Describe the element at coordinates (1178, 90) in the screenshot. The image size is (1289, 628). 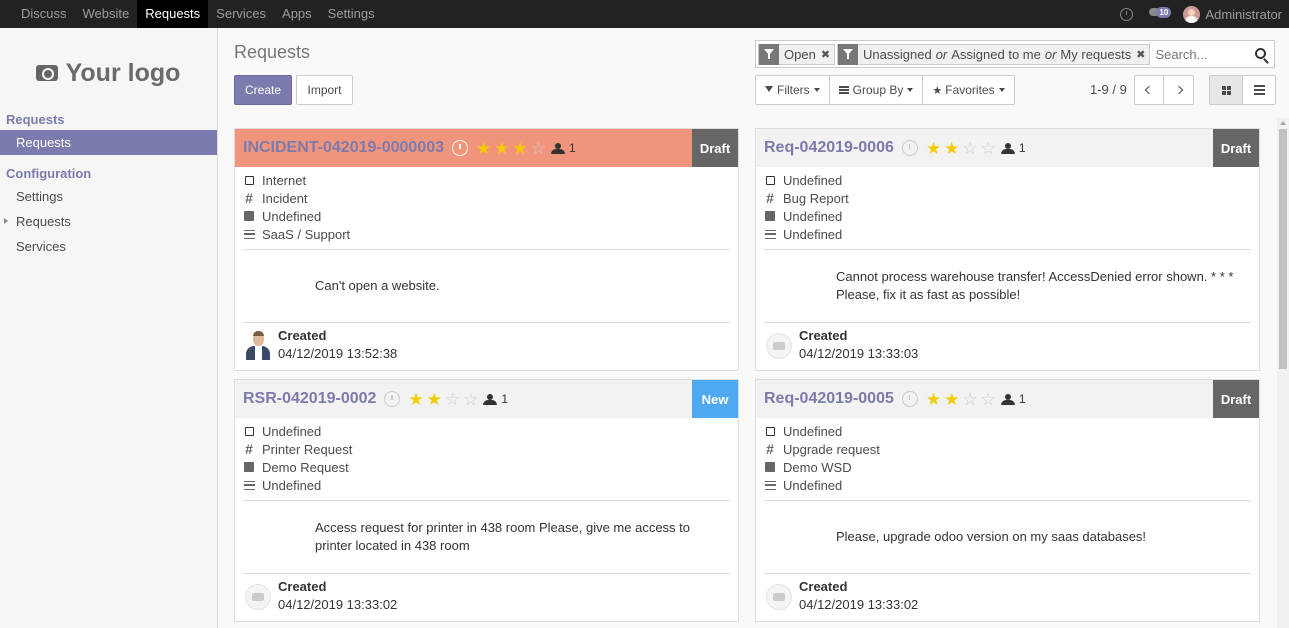
I see `pager-next-button` at that location.